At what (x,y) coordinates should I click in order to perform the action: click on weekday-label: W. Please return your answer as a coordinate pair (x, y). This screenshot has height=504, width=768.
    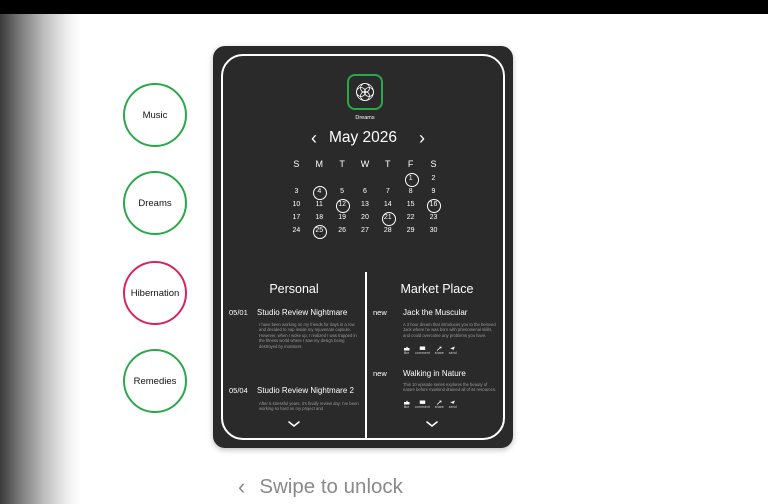
    Looking at the image, I should click on (365, 164).